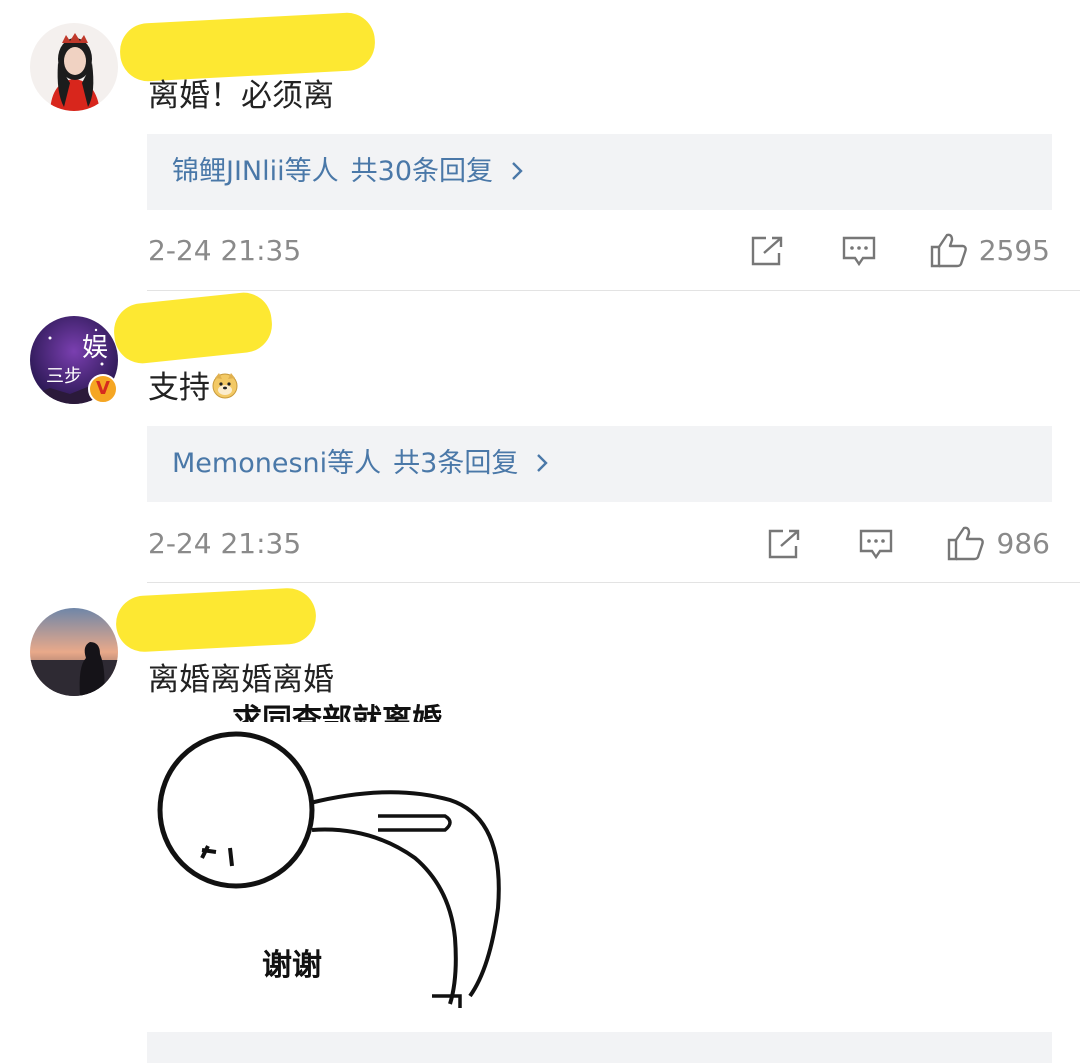 This screenshot has width=1080, height=1063. What do you see at coordinates (599, 464) in the screenshot?
I see `reply-preview: Memonesni等人 共3条回复` at bounding box center [599, 464].